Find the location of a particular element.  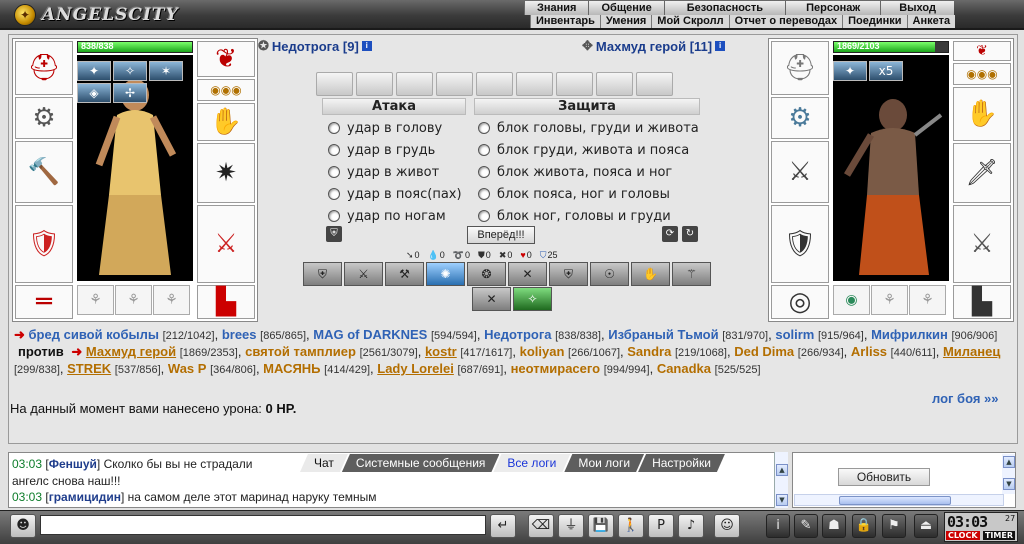

tab-chat: Чат is located at coordinates (324, 463).